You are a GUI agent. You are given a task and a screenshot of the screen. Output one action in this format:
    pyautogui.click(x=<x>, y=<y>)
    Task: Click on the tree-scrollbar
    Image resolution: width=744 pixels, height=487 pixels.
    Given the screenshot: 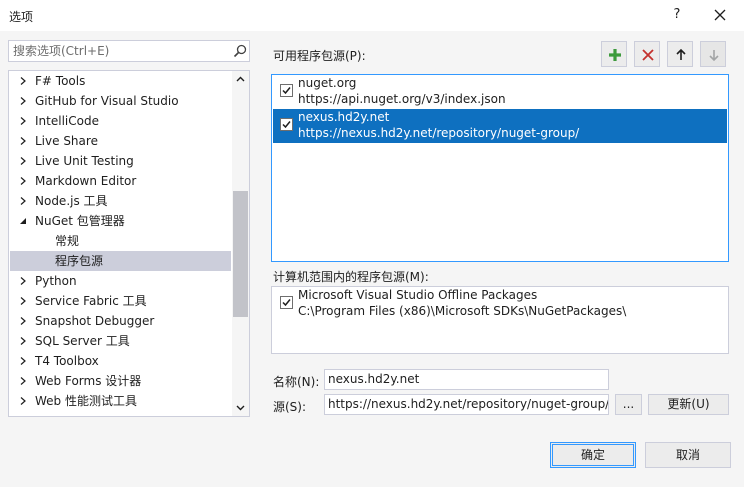 What is the action you would take?
    pyautogui.click(x=240, y=243)
    